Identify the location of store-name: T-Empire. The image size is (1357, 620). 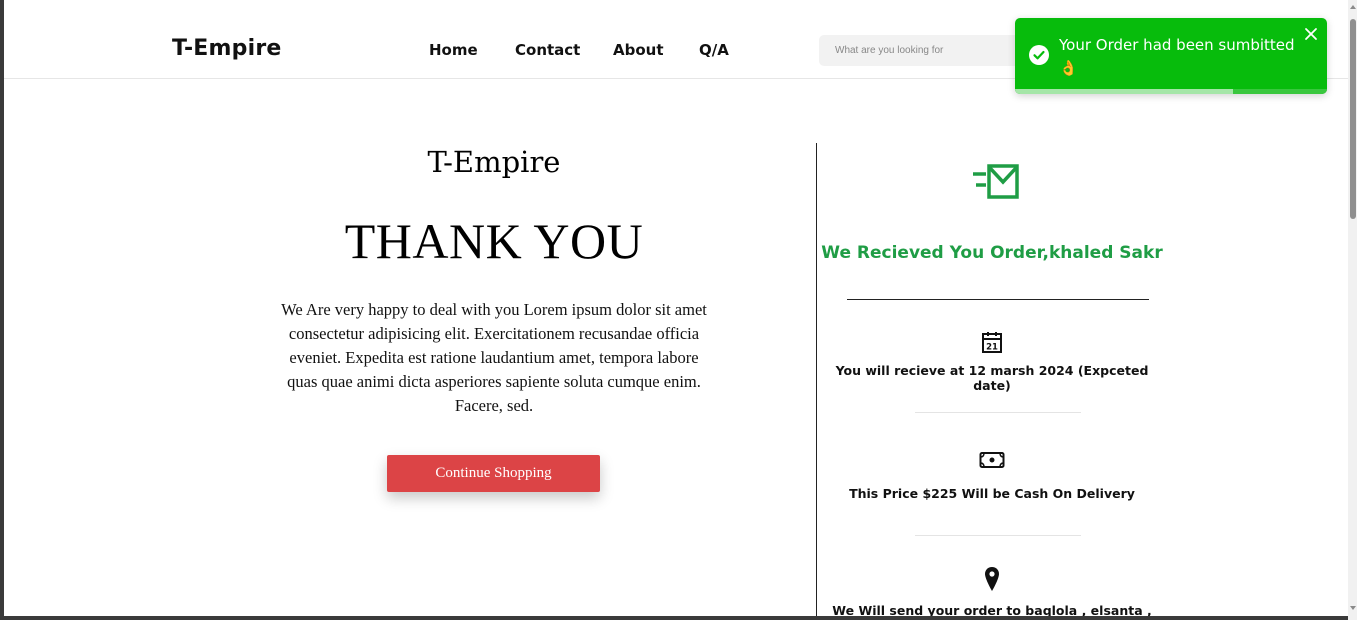
(494, 162).